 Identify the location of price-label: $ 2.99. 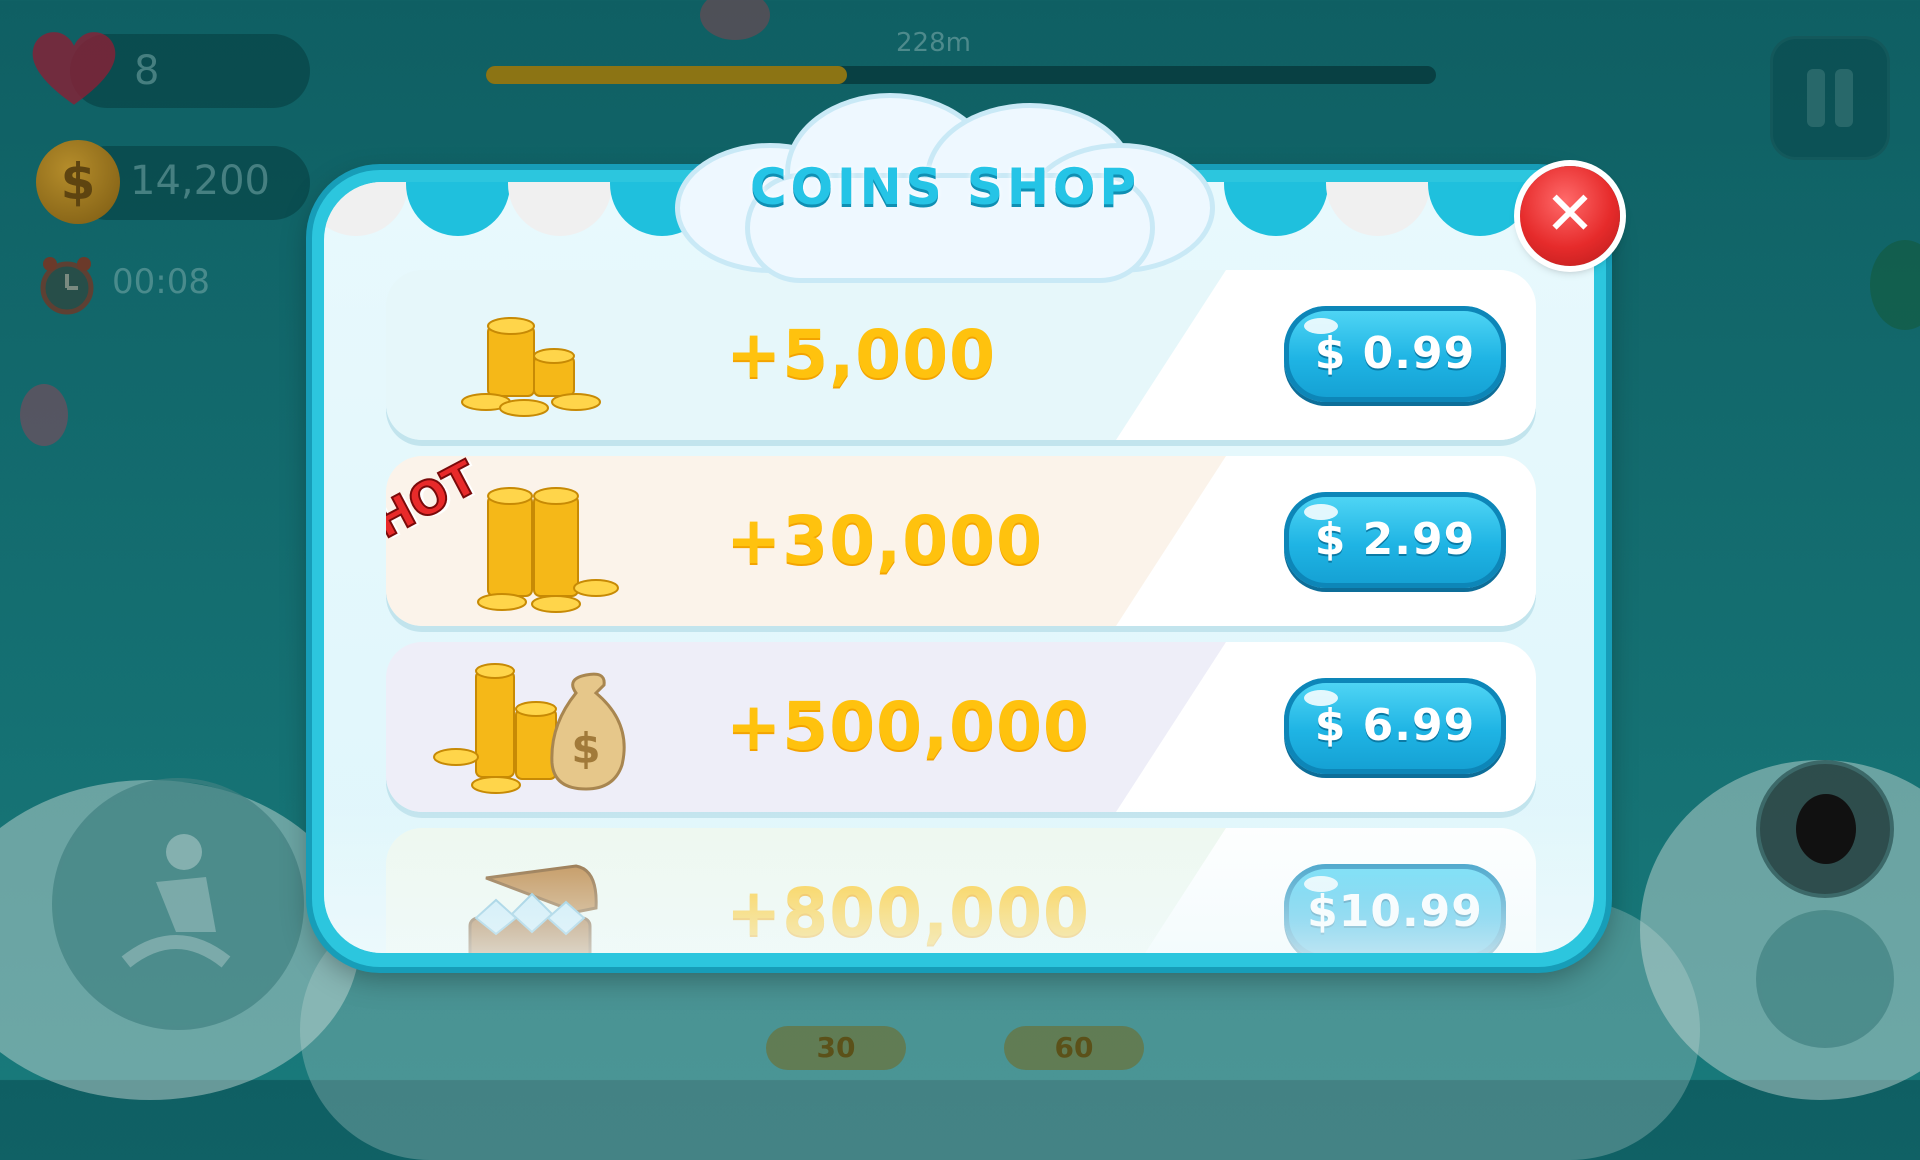
(1395, 539).